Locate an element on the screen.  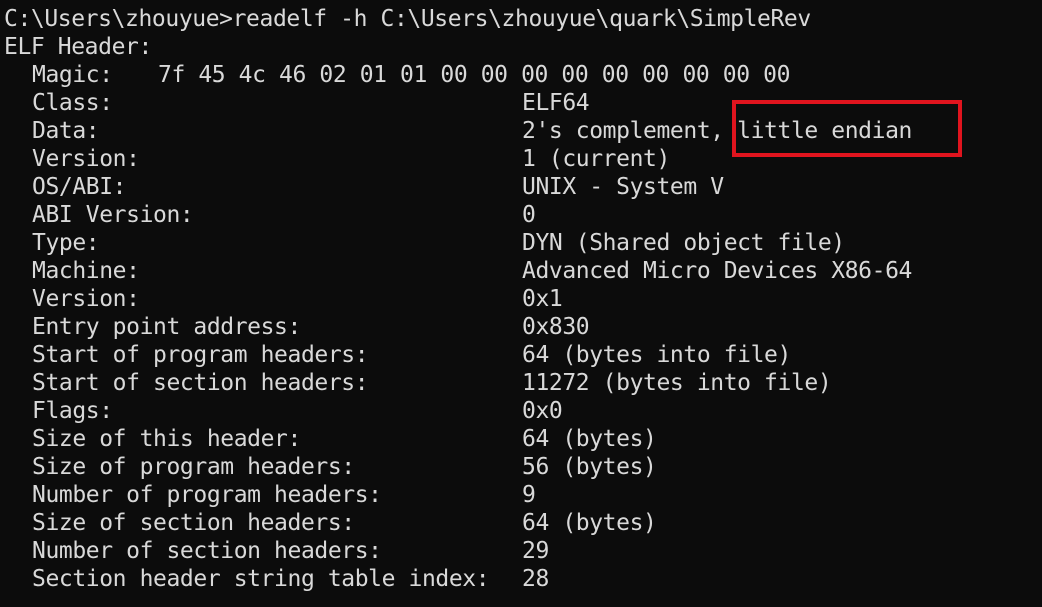
field-label-section-header-size: Size of section headers: is located at coordinates (193, 523).